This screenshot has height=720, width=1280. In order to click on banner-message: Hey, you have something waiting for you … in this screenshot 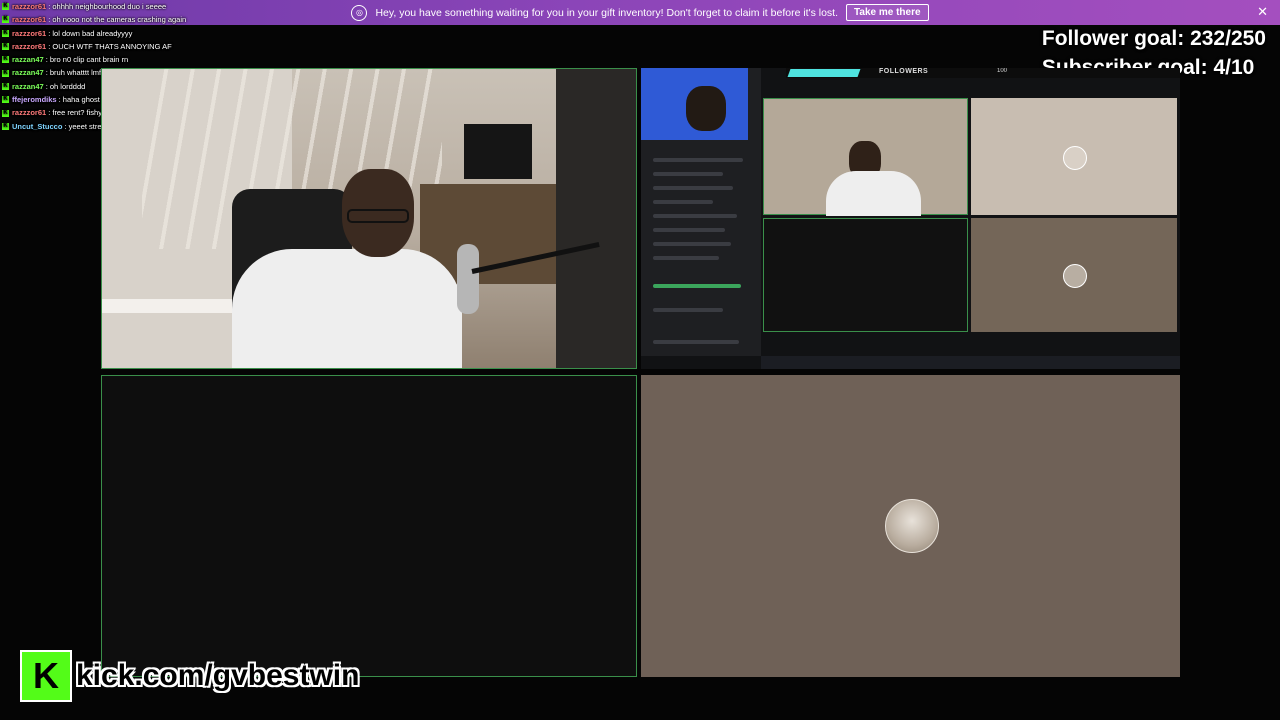, I will do `click(607, 12)`.